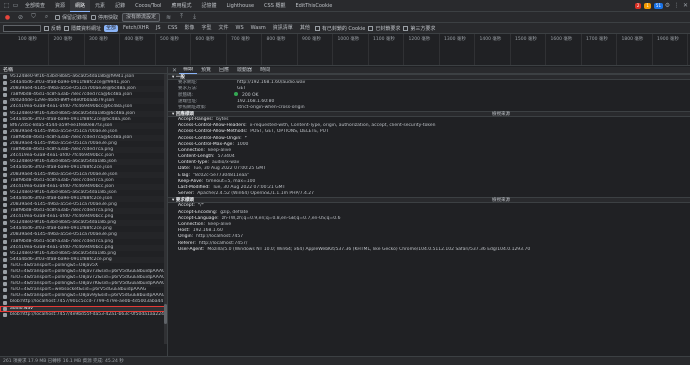 The width and height of the screenshot is (690, 365). What do you see at coordinates (136, 28) in the screenshot?
I see `filter-type-button: Fetch/XHR` at bounding box center [136, 28].